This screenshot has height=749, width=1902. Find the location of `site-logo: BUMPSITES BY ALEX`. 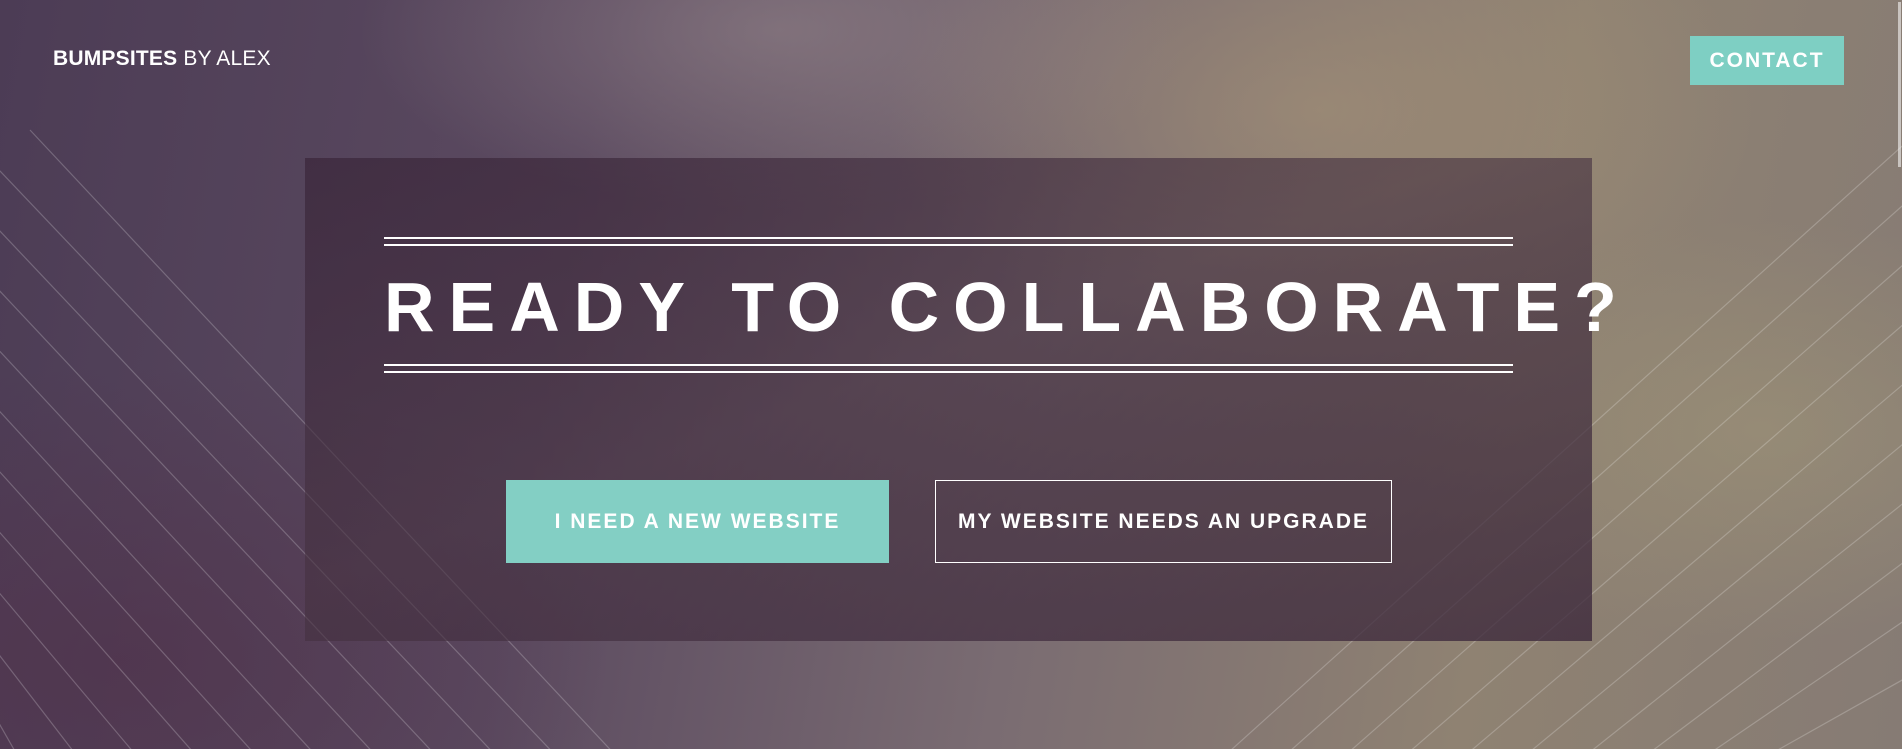

site-logo: BUMPSITES BY ALEX is located at coordinates (162, 59).